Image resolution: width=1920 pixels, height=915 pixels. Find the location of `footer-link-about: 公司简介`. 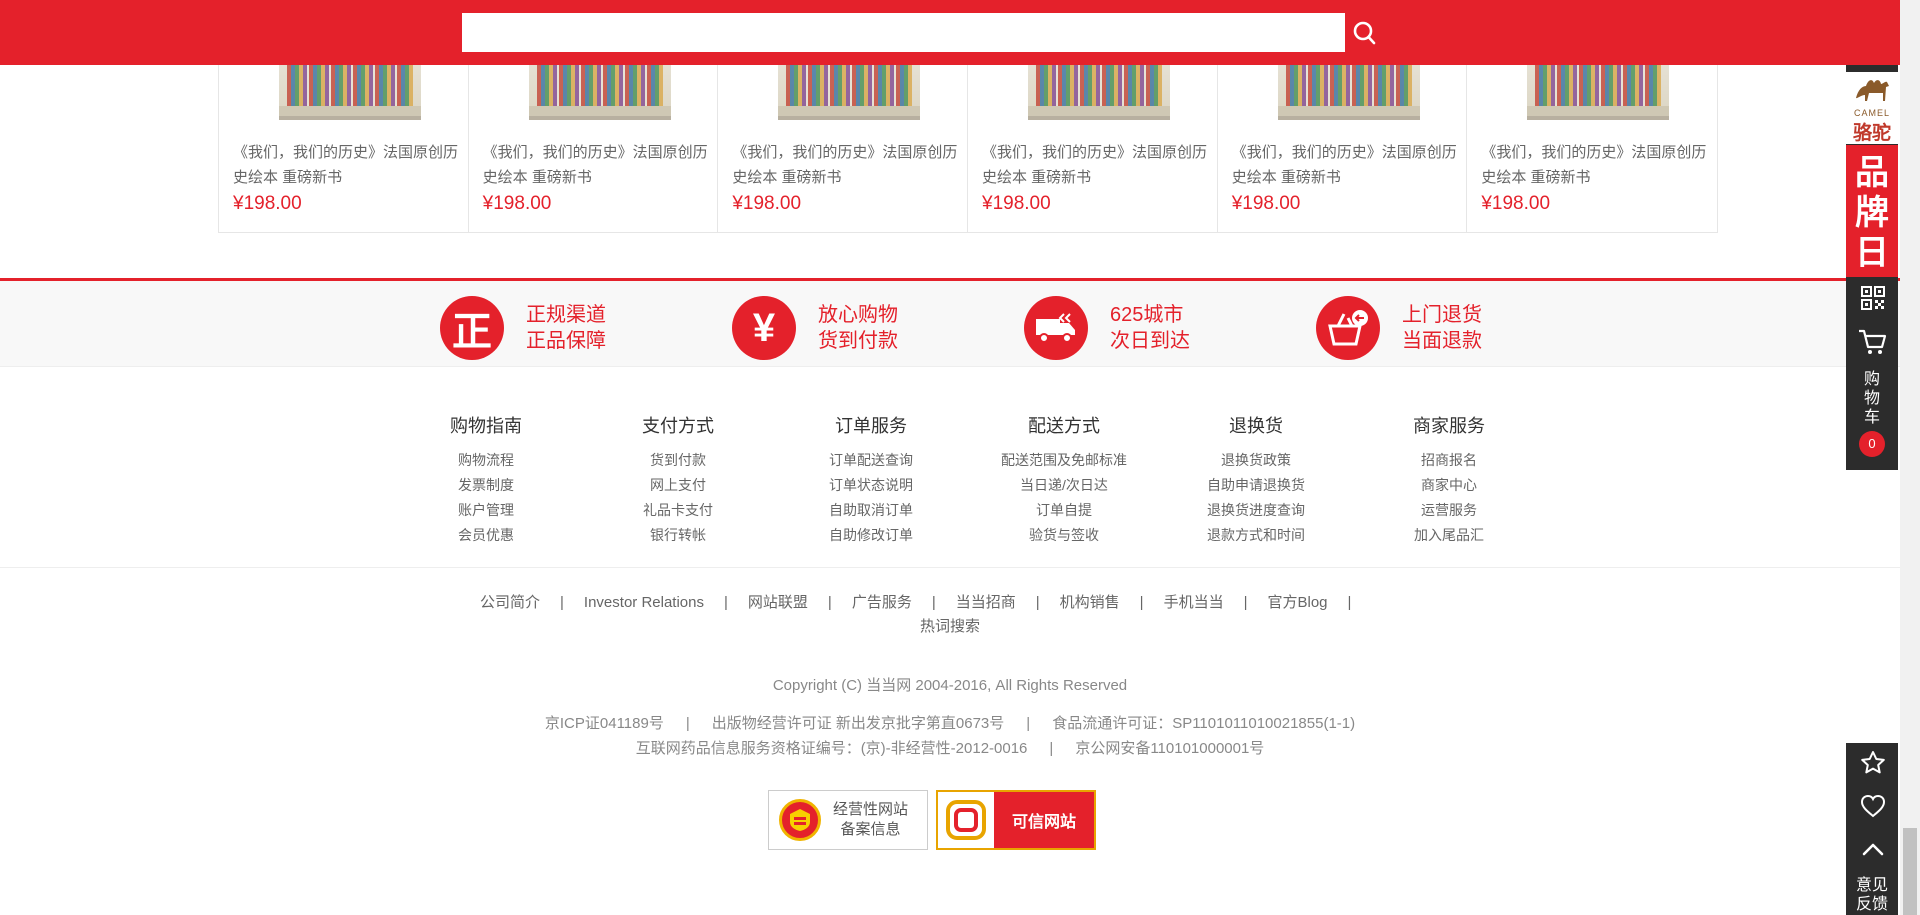

footer-link-about: 公司简介 is located at coordinates (510, 602).